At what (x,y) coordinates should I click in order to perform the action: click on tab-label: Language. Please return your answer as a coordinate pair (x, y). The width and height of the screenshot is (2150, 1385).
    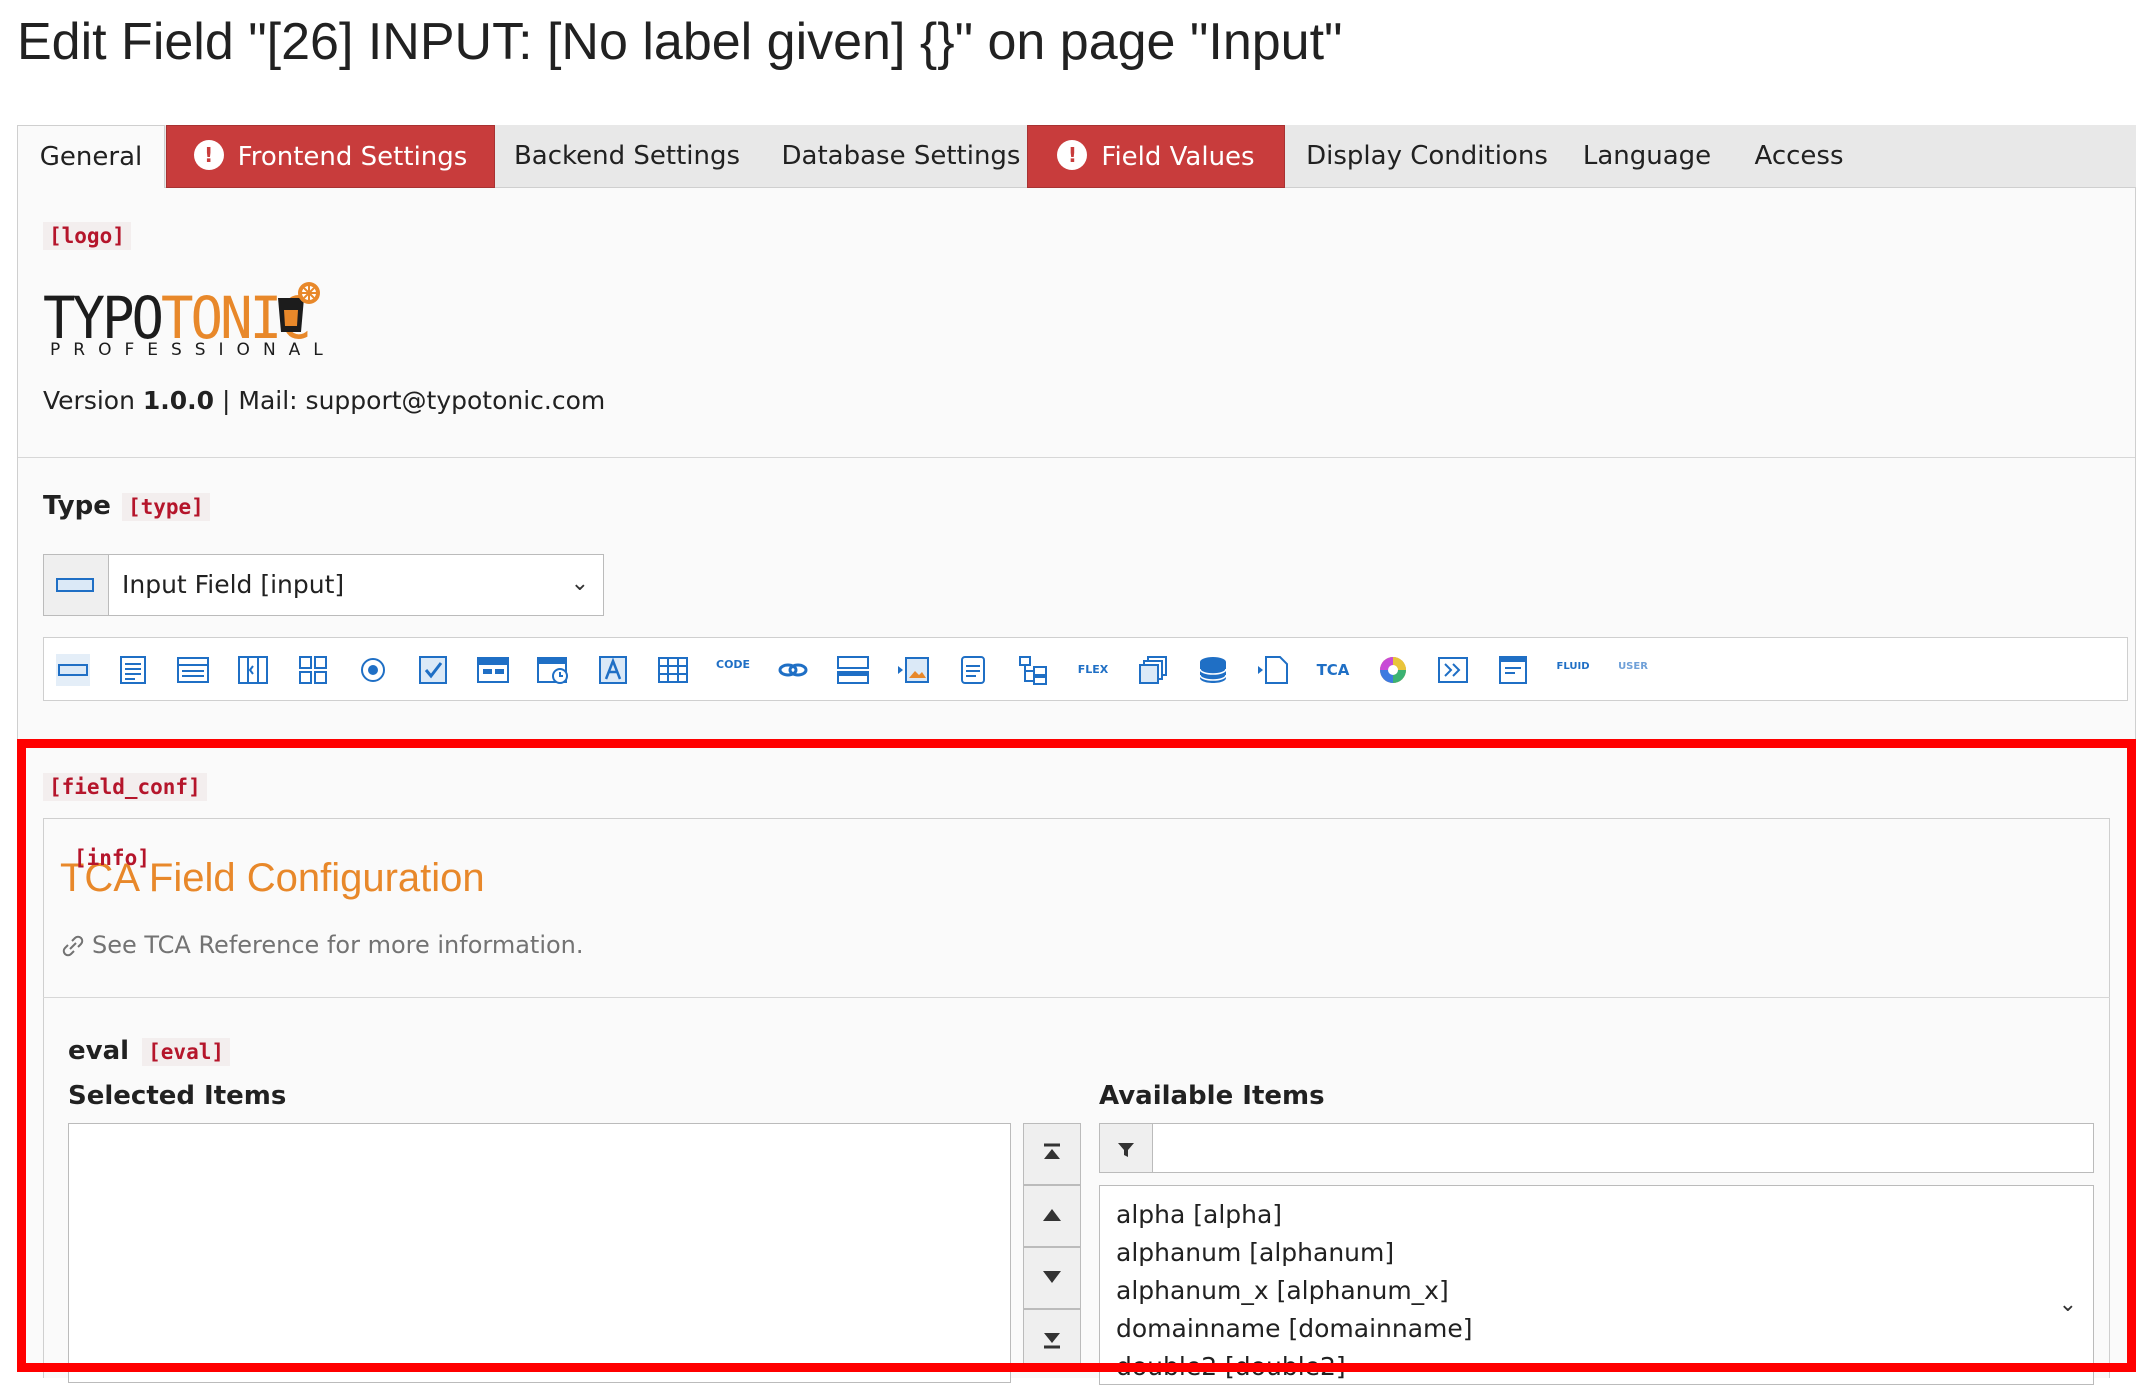
    Looking at the image, I should click on (1647, 156).